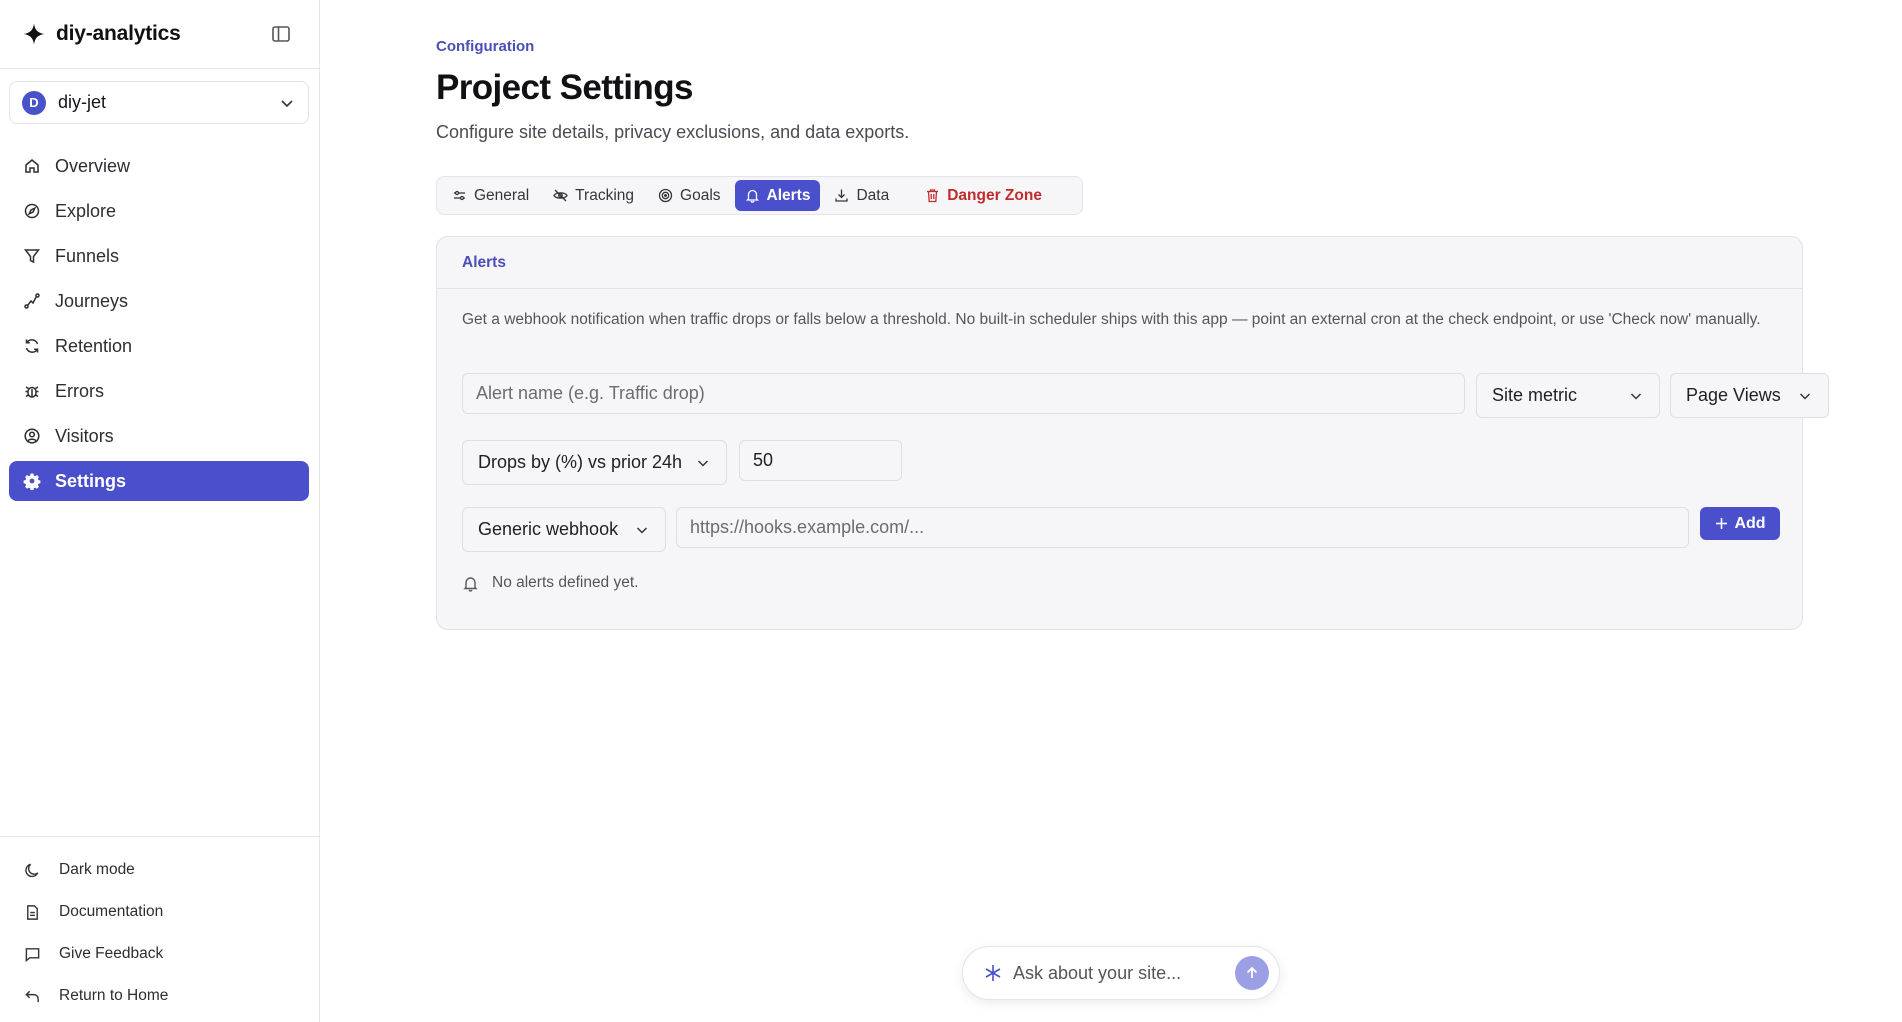  I want to click on condition-select-value: Drops by (%) vs prior 24h, so click(580, 462).